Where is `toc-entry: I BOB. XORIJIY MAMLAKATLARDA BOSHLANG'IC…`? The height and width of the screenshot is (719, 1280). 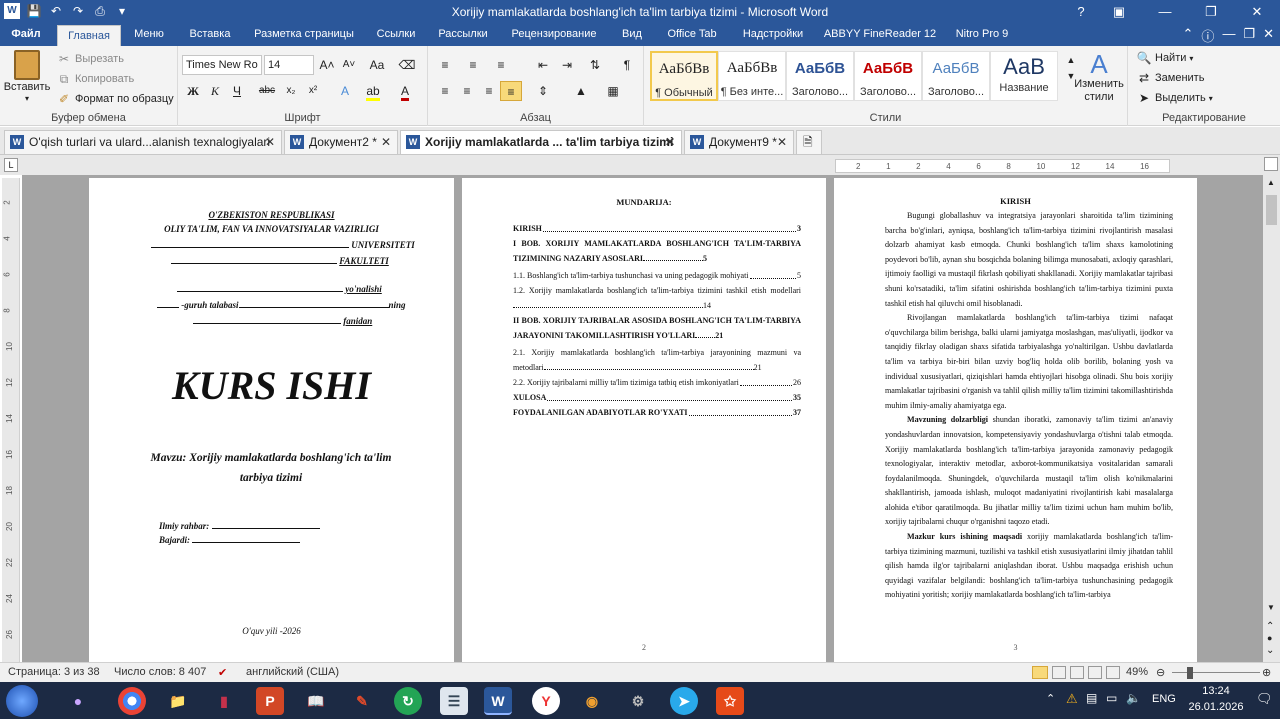 toc-entry: I BOB. XORIJIY MAMLAKATLARDA BOSHLANG'IC… is located at coordinates (657, 251).